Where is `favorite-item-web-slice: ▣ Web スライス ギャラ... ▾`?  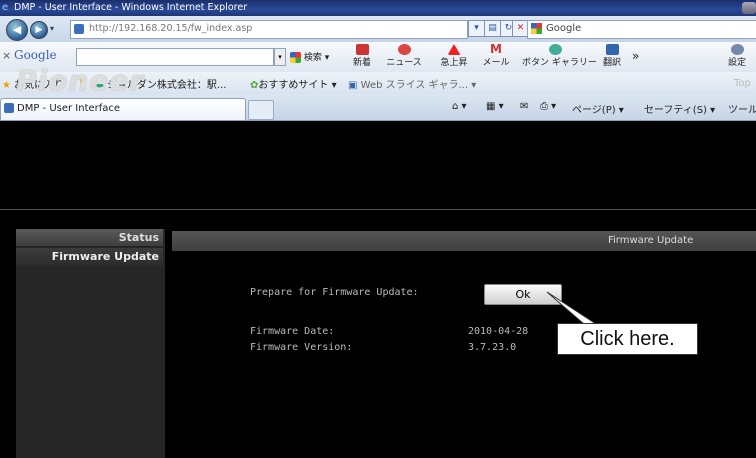
favorite-item-web-slice: ▣ Web スライス ギャラ... ▾ is located at coordinates (412, 83).